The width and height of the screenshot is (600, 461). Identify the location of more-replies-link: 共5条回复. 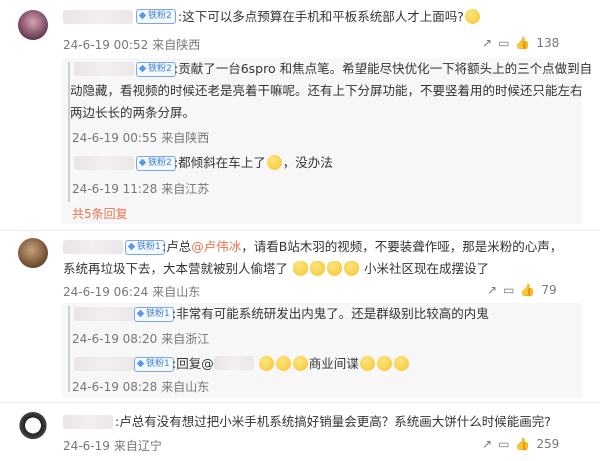
(100, 213).